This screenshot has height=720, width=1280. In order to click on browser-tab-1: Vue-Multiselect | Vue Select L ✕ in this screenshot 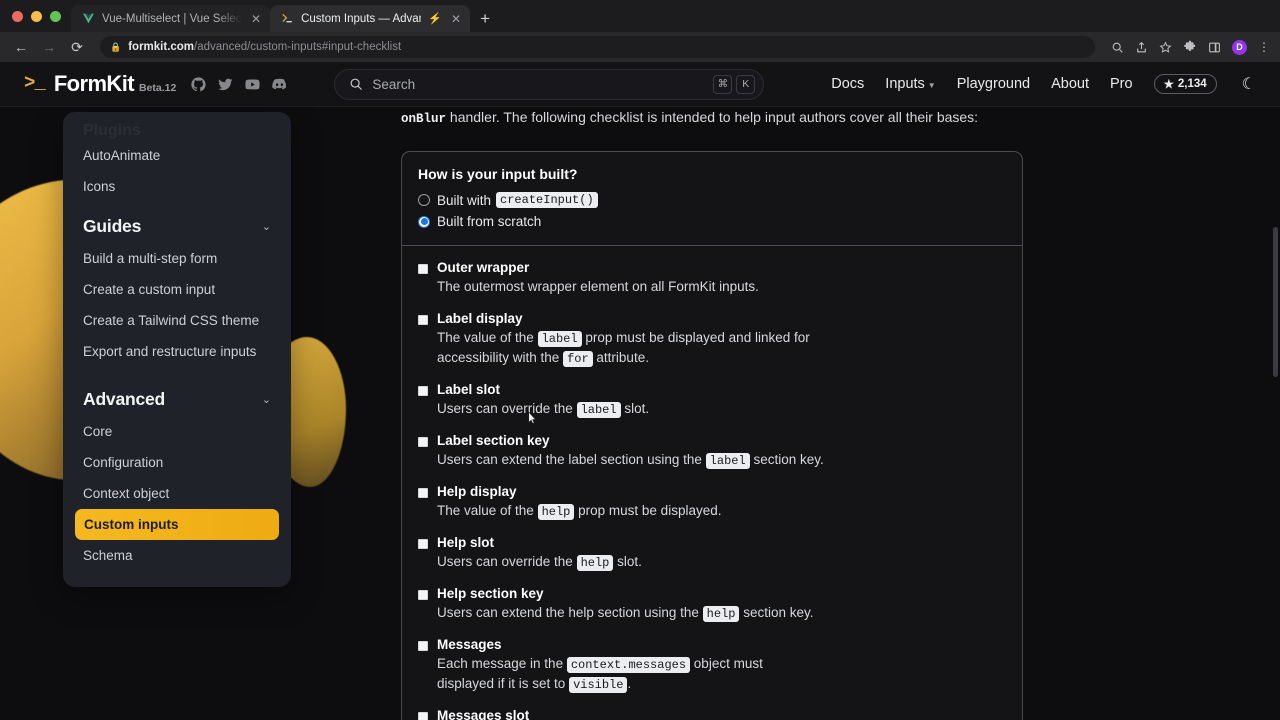, I will do `click(171, 18)`.